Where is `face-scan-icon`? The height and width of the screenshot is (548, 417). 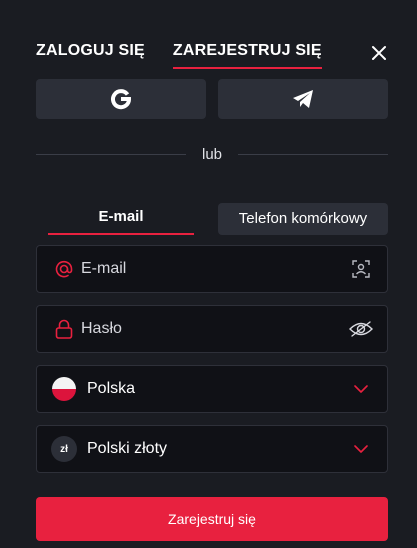 face-scan-icon is located at coordinates (361, 269).